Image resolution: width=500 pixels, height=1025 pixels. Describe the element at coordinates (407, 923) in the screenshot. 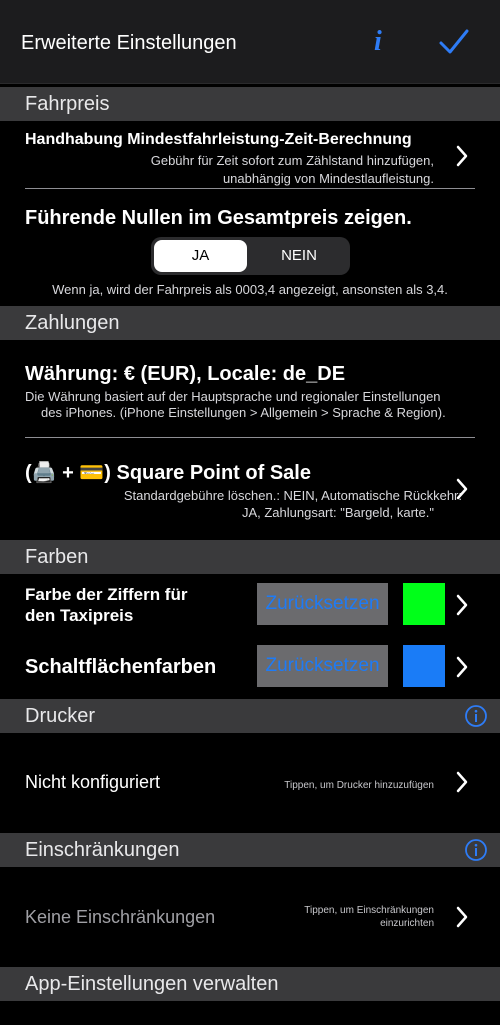

I see `restrictions-hint-2: einzurichten` at that location.